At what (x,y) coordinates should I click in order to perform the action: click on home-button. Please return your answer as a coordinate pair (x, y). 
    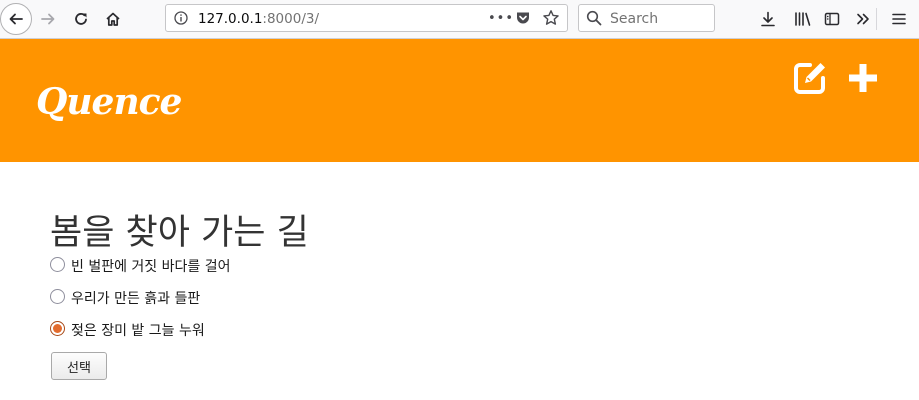
    Looking at the image, I should click on (113, 19).